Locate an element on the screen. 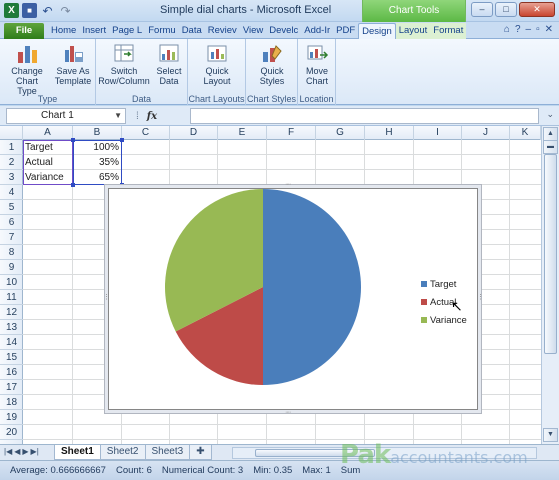  cell-b1: 100% is located at coordinates (97, 147).